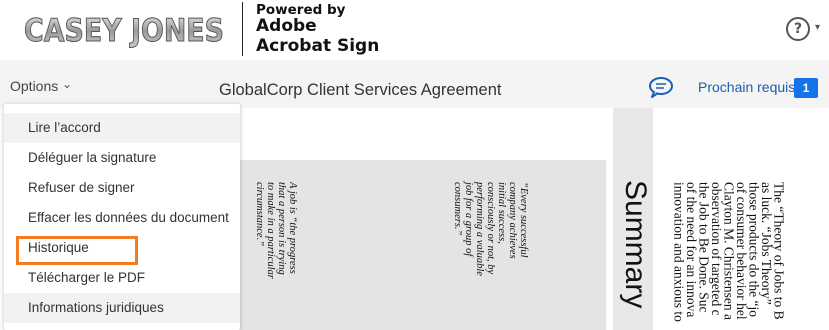  Describe the element at coordinates (122, 188) in the screenshot. I see `menu-item-decline-to-sign: Refuser de signer` at that location.